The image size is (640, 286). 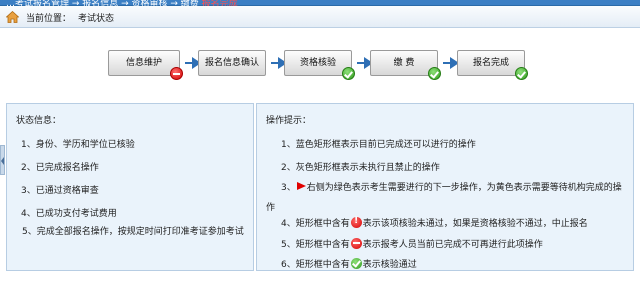 I want to click on step-registration-confirm: 报名信息确认, so click(x=232, y=63).